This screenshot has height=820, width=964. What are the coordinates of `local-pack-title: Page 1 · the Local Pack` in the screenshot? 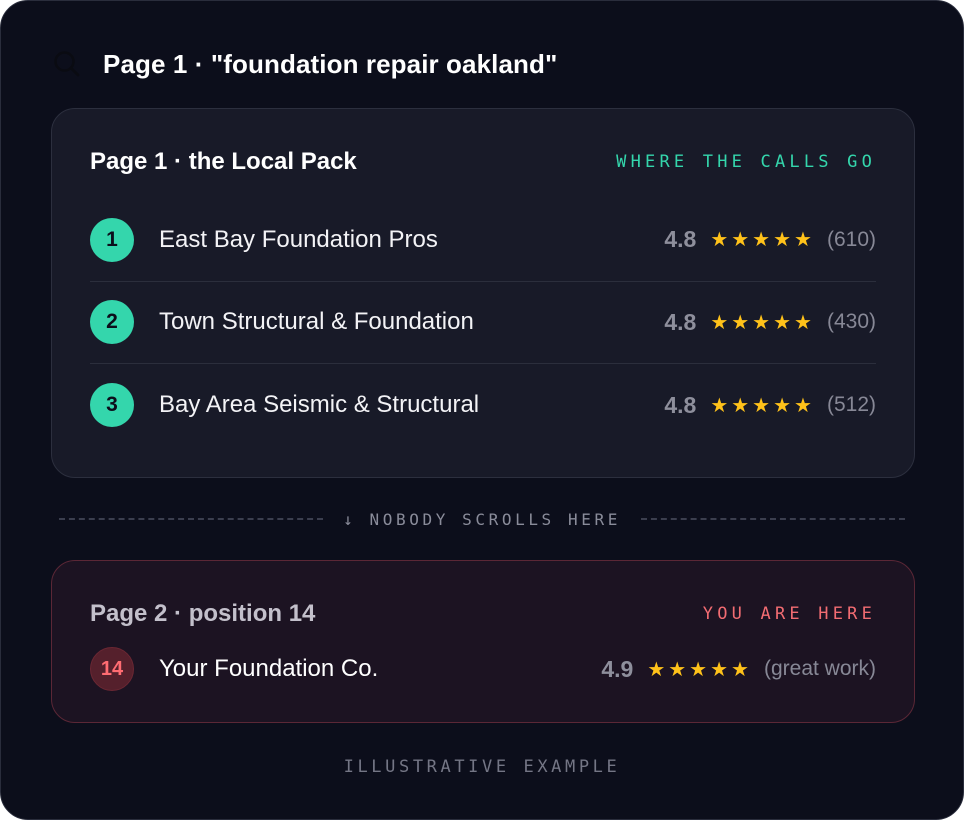 It's located at (223, 161).